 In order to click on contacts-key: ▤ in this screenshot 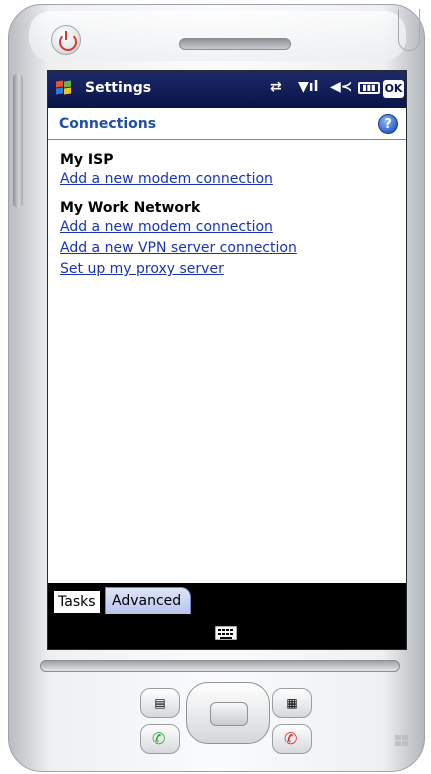, I will do `click(160, 703)`.